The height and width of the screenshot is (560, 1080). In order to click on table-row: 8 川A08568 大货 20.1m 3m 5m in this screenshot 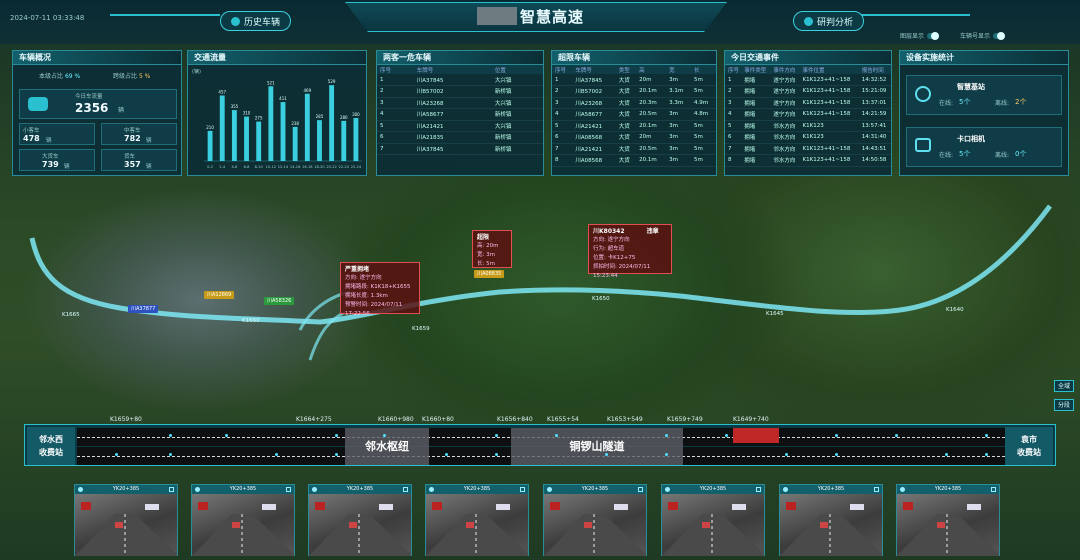, I will do `click(634, 160)`.